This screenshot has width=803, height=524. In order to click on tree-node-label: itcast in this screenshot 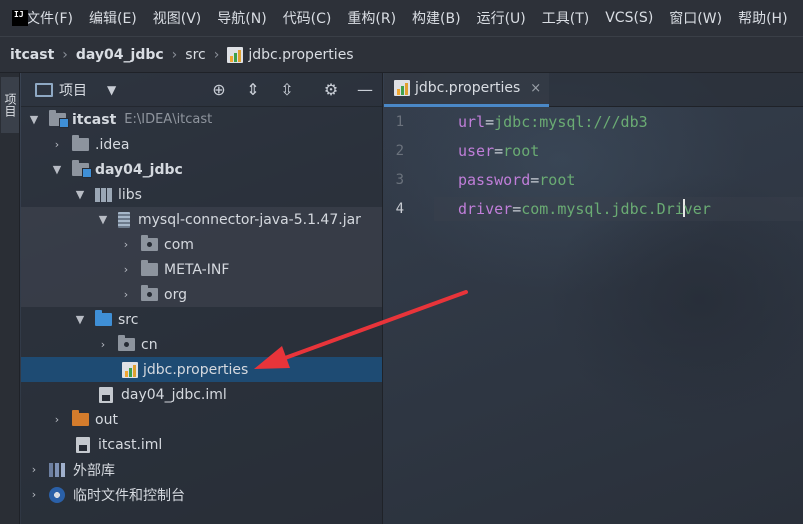, I will do `click(94, 119)`.